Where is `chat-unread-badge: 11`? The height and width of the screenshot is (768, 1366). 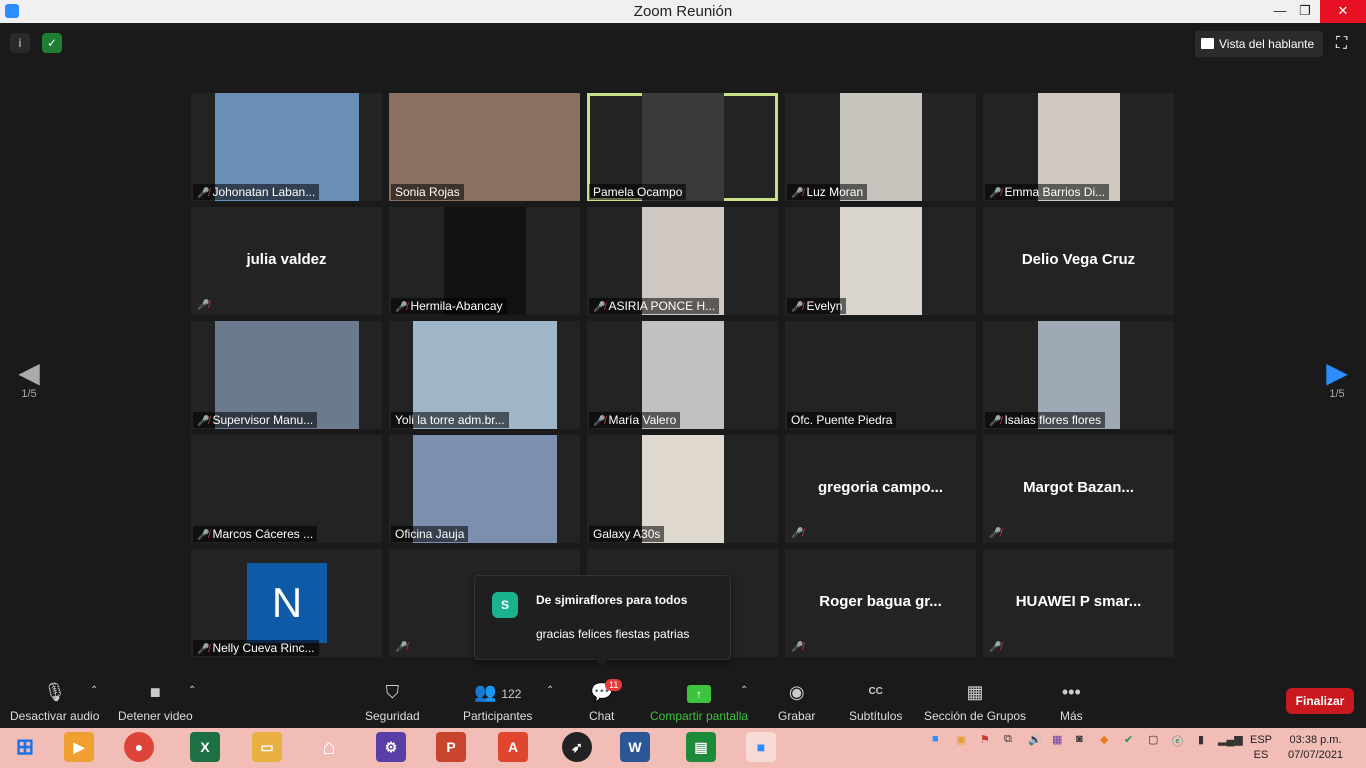 chat-unread-badge: 11 is located at coordinates (614, 685).